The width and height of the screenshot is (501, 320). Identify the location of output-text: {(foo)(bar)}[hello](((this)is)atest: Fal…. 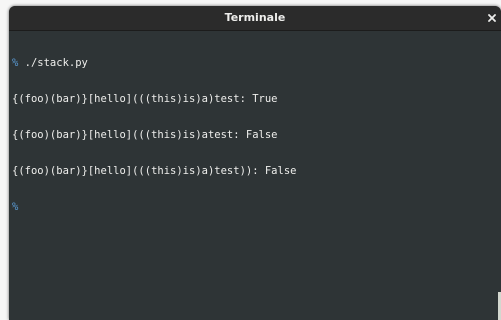
(145, 135).